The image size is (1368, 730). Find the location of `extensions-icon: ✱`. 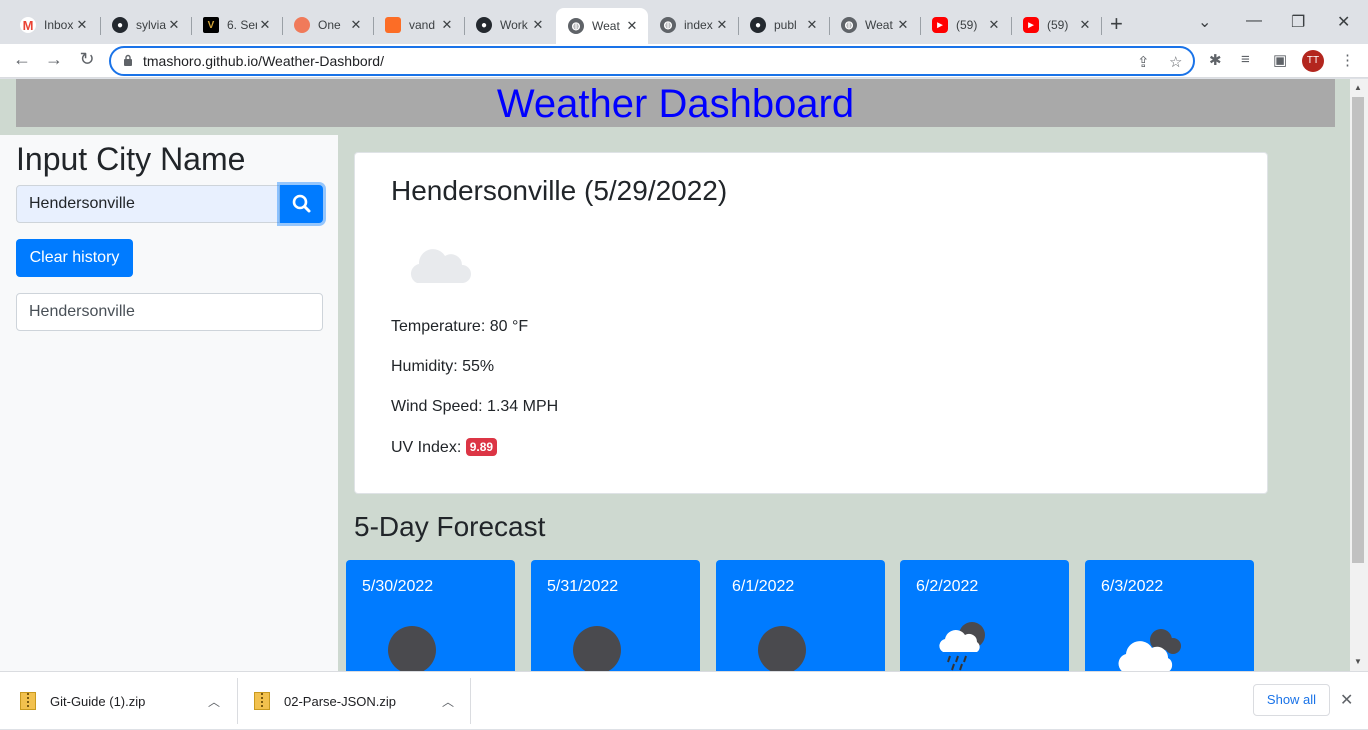

extensions-icon: ✱ is located at coordinates (1215, 60).